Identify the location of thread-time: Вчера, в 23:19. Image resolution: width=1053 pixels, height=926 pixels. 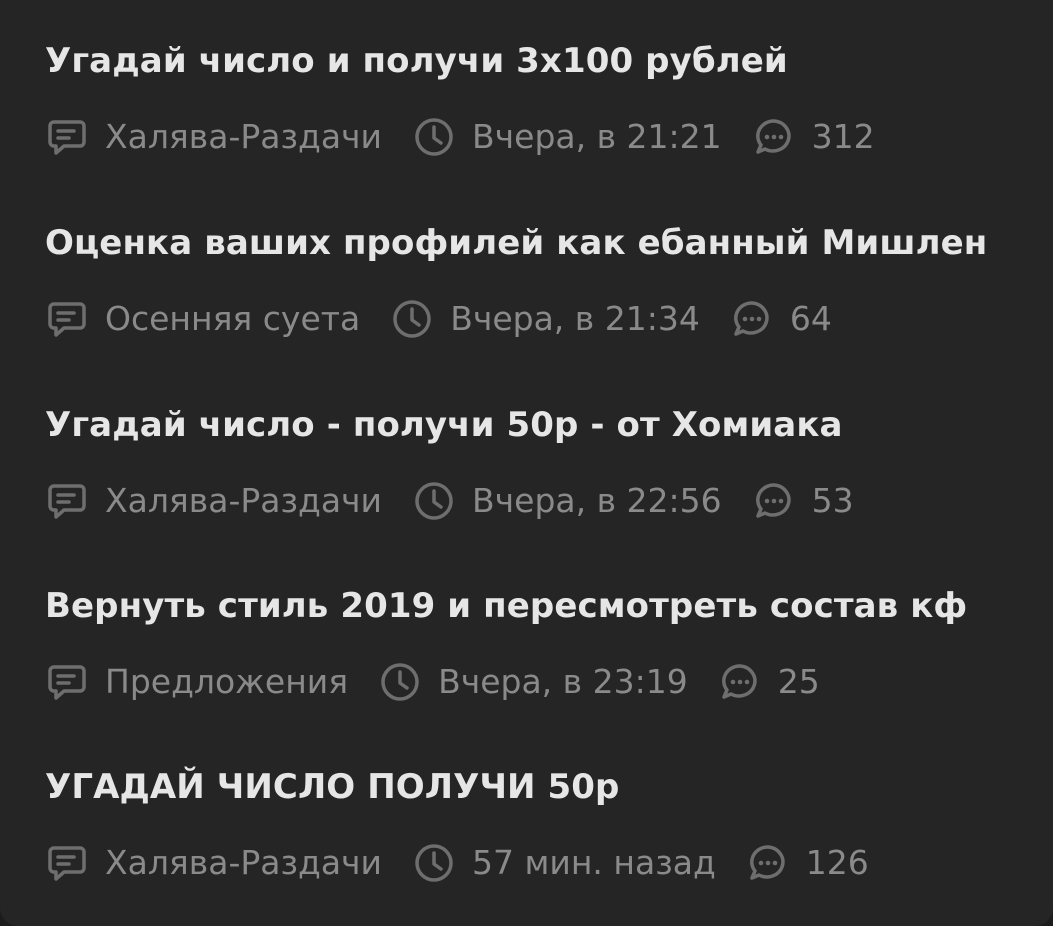
(563, 681).